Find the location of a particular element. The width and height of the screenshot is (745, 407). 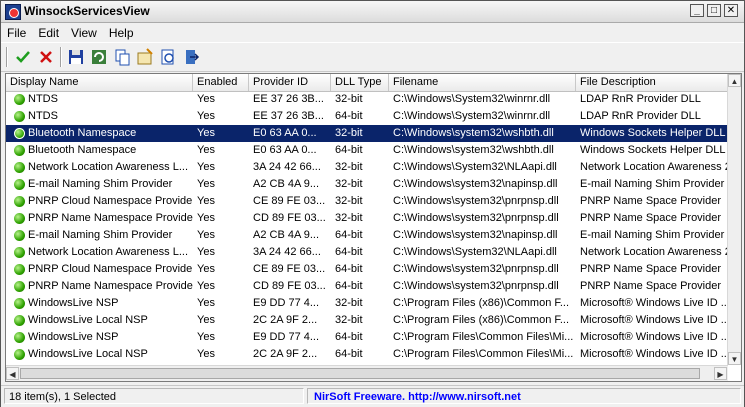

refresh-button is located at coordinates (99, 57).